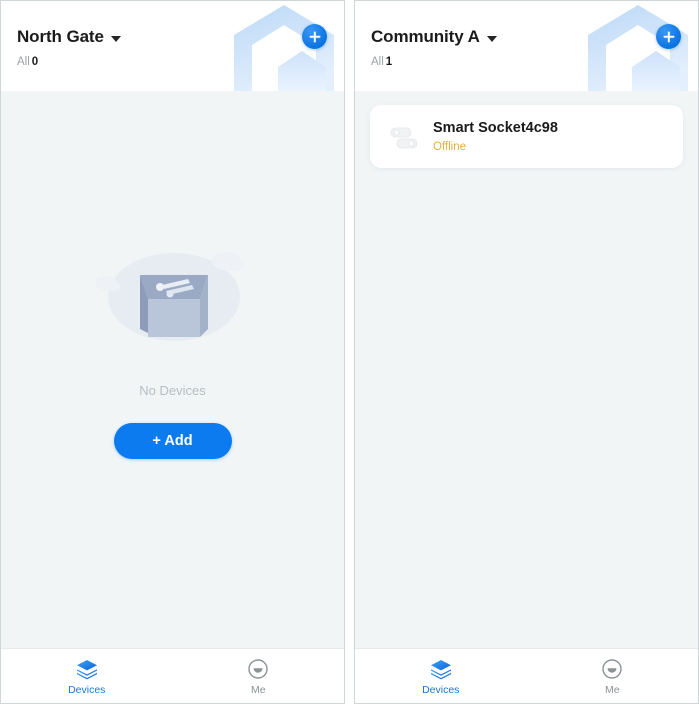 This screenshot has height=704, width=699. Describe the element at coordinates (35, 62) in the screenshot. I see `device-count-value: 0` at that location.